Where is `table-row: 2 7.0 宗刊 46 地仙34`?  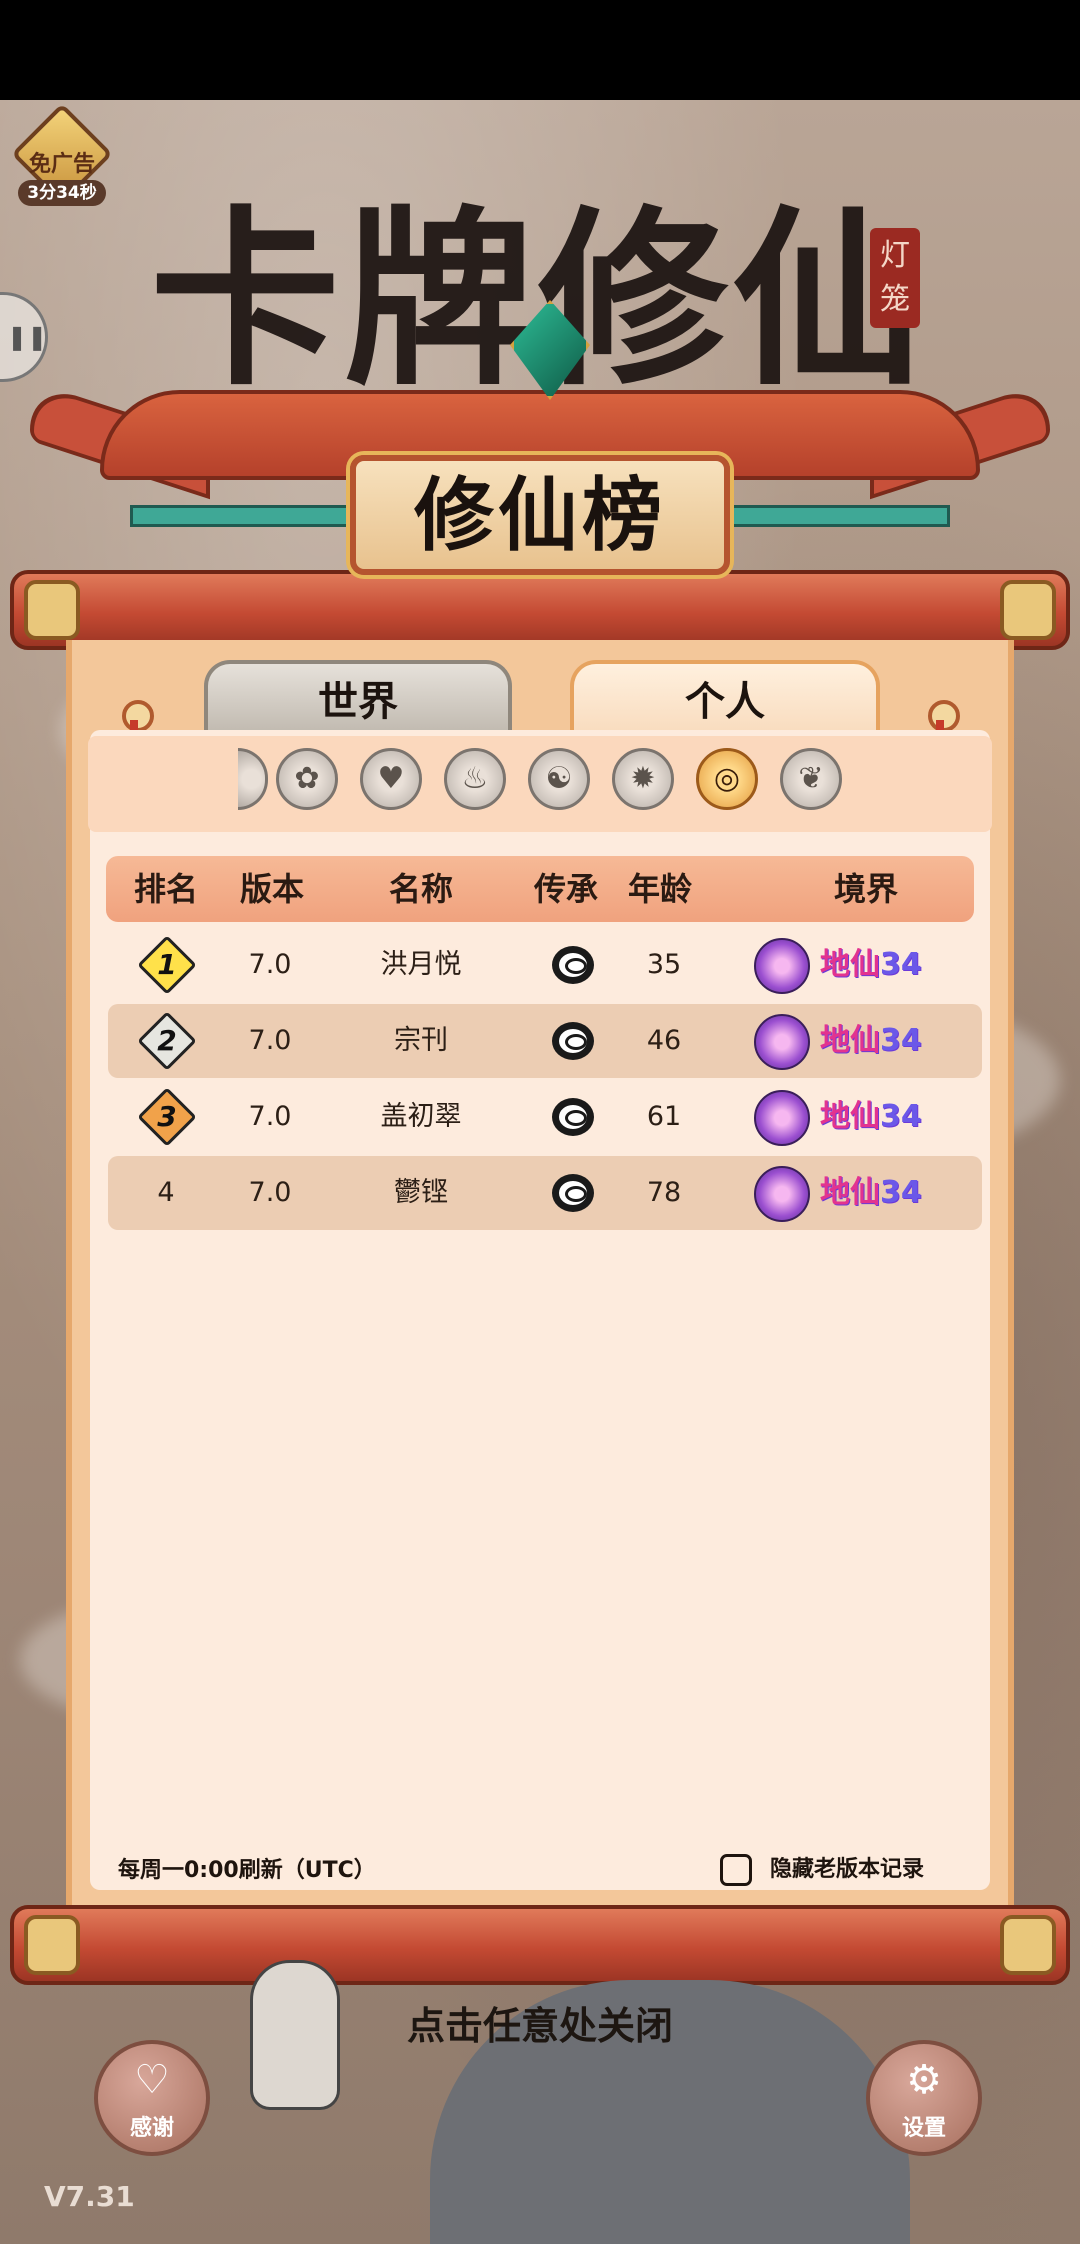
table-row: 2 7.0 宗刊 46 地仙34 is located at coordinates (545, 1041).